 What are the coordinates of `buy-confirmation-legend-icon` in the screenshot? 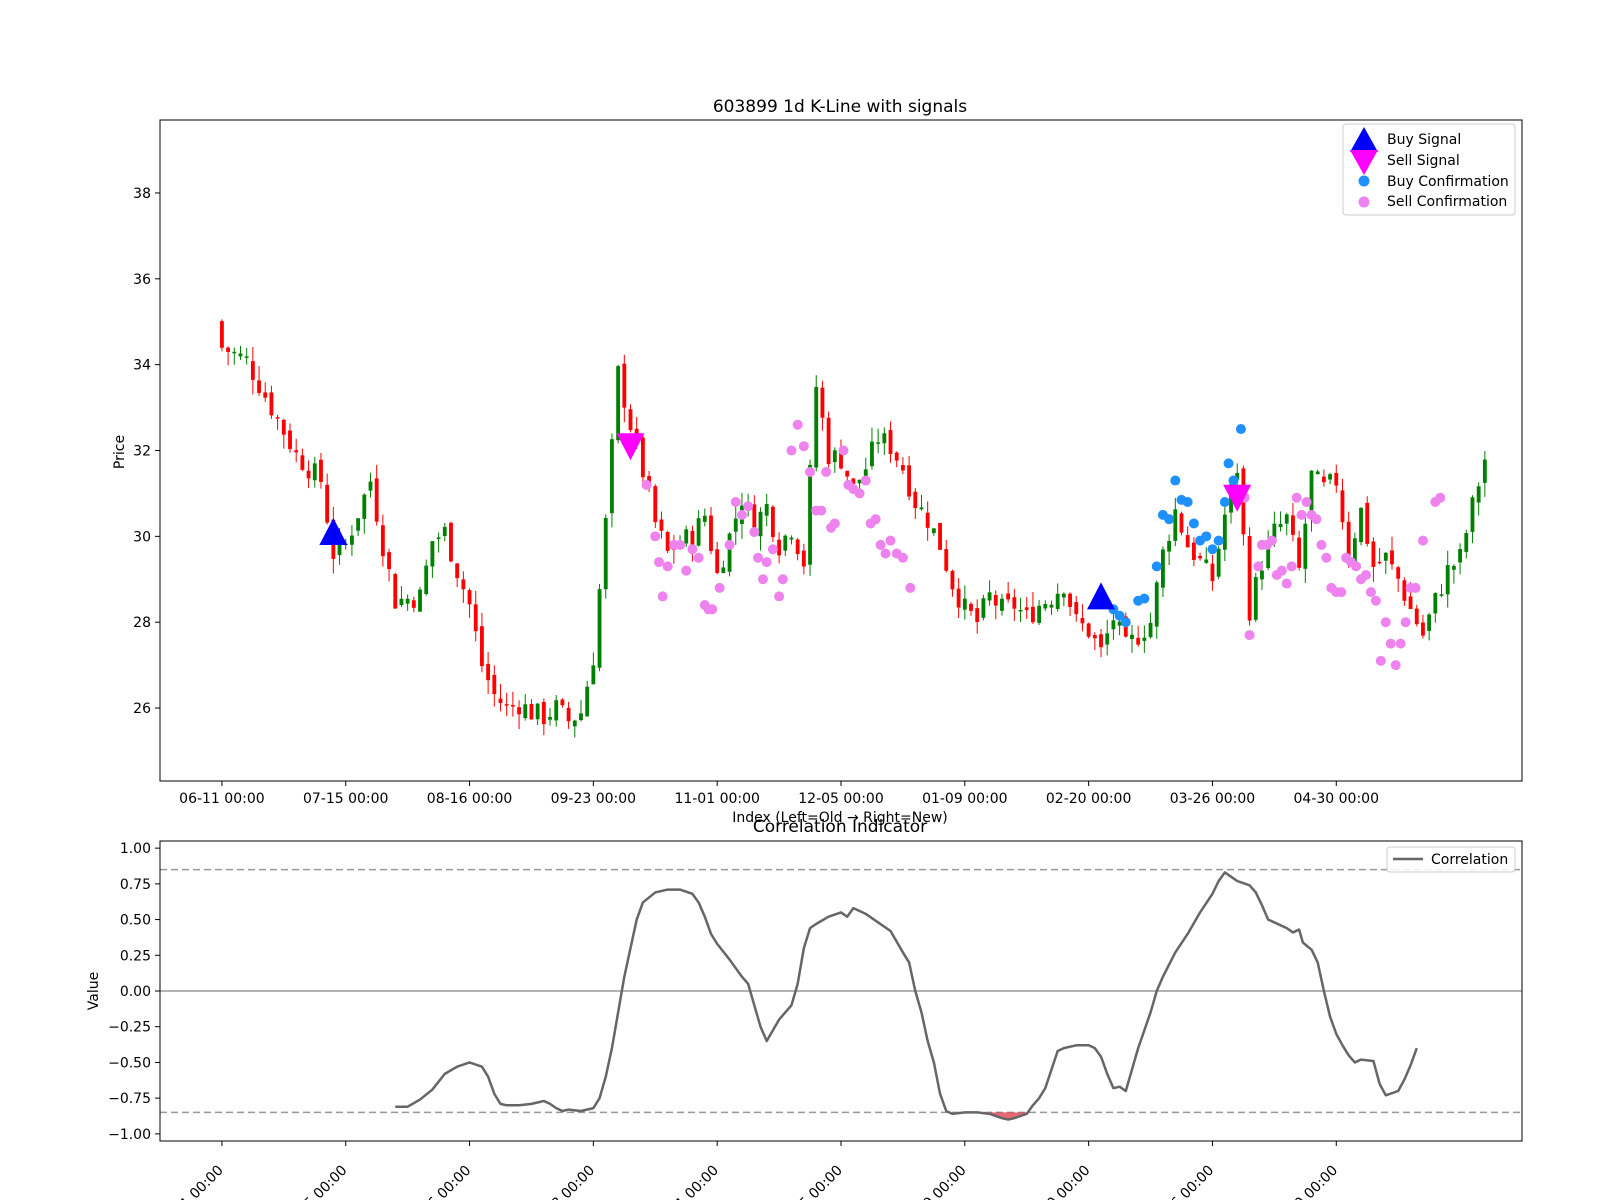 It's located at (1364, 181).